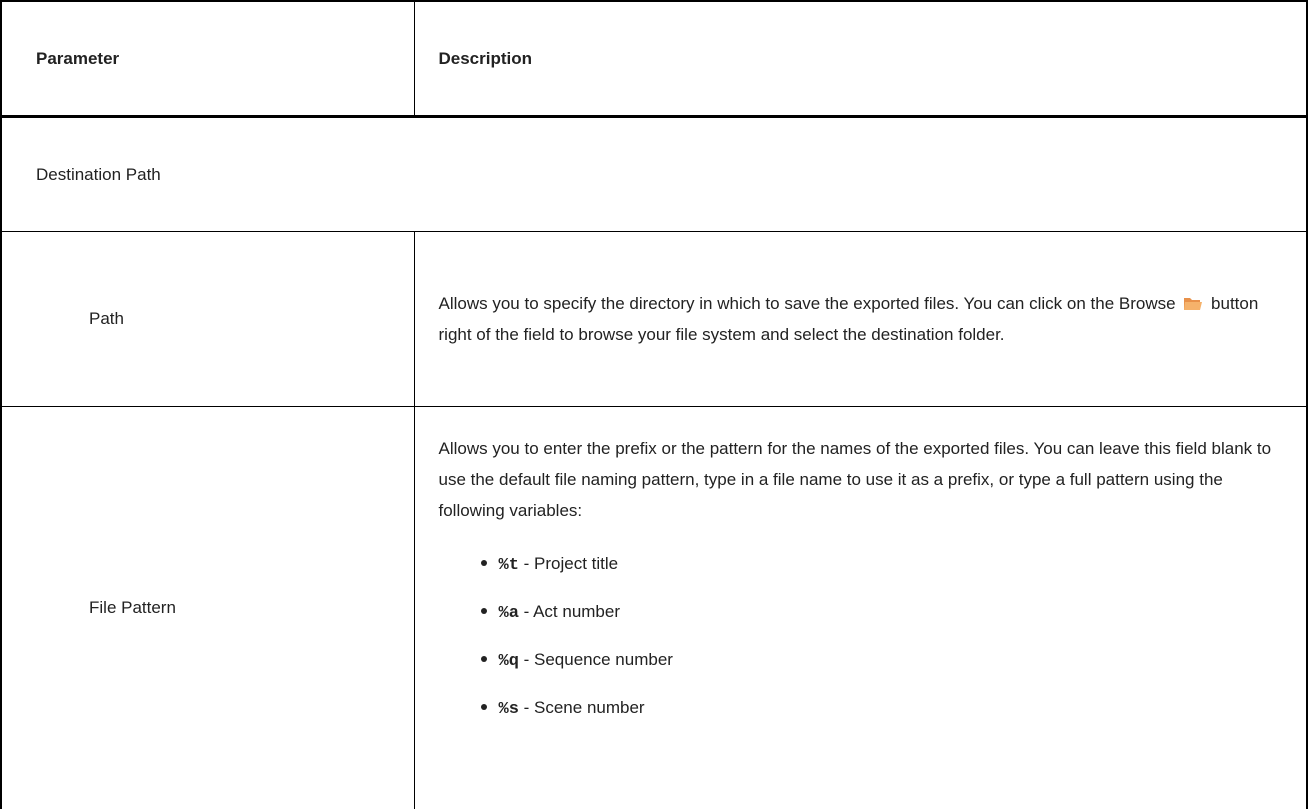 This screenshot has height=809, width=1310. What do you see at coordinates (882, 564) in the screenshot?
I see `list-item: %t - Project title` at bounding box center [882, 564].